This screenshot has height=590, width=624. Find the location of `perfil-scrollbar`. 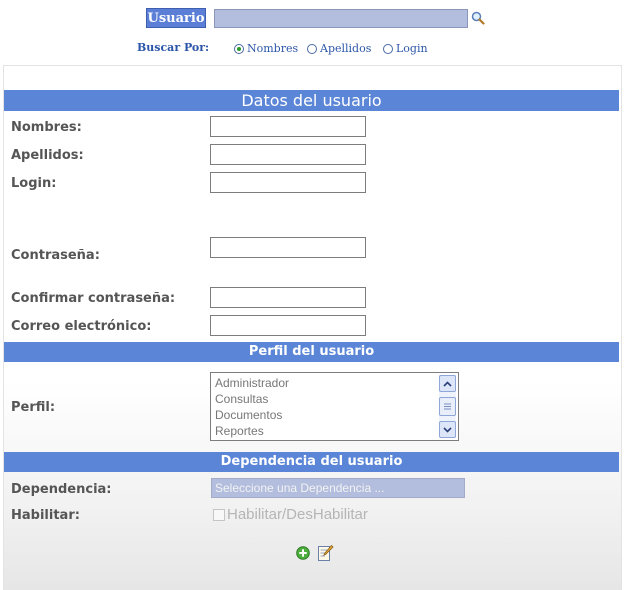

perfil-scrollbar is located at coordinates (447, 406).